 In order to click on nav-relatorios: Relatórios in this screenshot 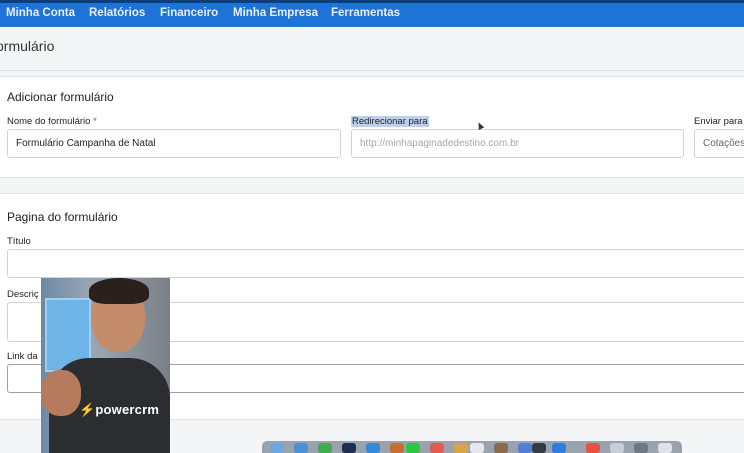, I will do `click(117, 13)`.